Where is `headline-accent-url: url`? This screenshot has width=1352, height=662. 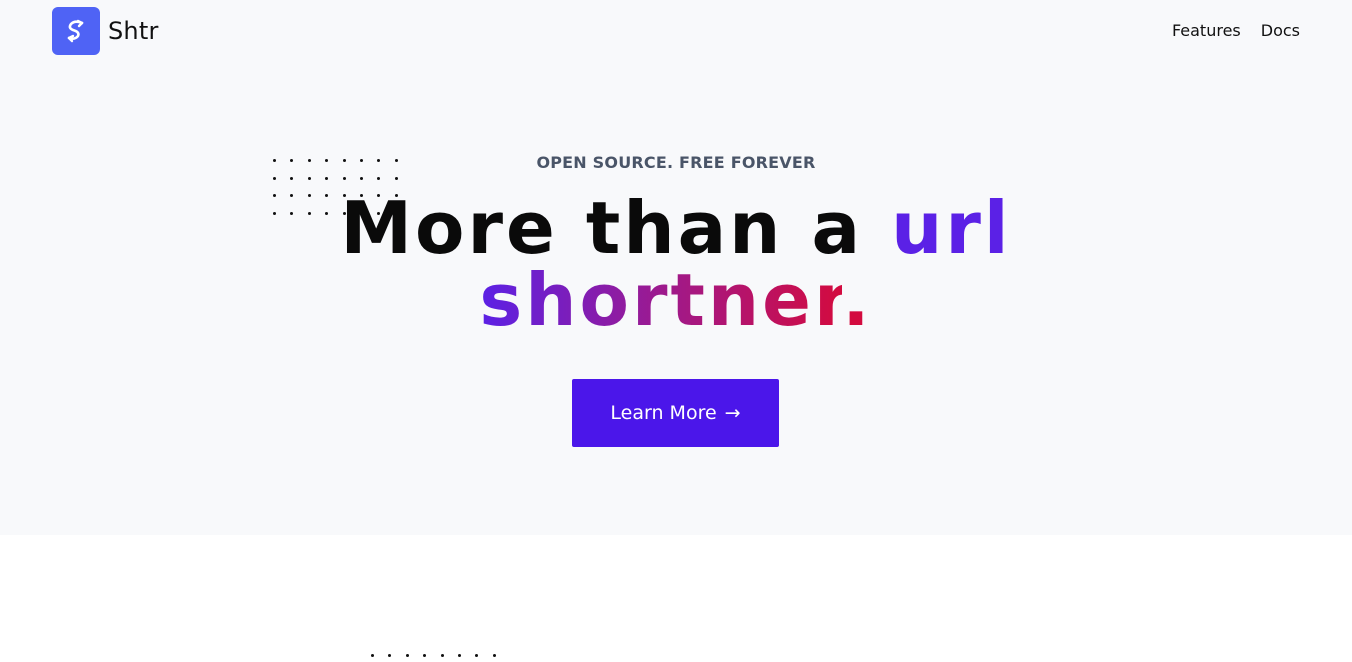
headline-accent-url: url is located at coordinates (951, 228).